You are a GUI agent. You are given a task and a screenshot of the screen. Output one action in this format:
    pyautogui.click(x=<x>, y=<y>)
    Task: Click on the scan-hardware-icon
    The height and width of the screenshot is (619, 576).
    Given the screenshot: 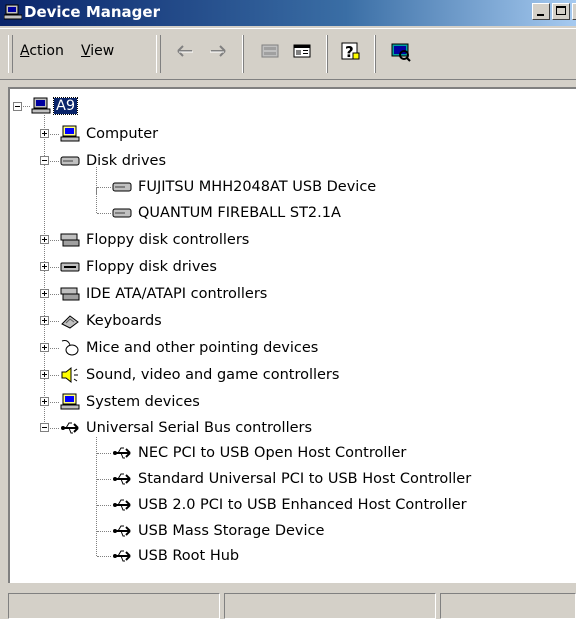 What is the action you would take?
    pyautogui.click(x=401, y=52)
    